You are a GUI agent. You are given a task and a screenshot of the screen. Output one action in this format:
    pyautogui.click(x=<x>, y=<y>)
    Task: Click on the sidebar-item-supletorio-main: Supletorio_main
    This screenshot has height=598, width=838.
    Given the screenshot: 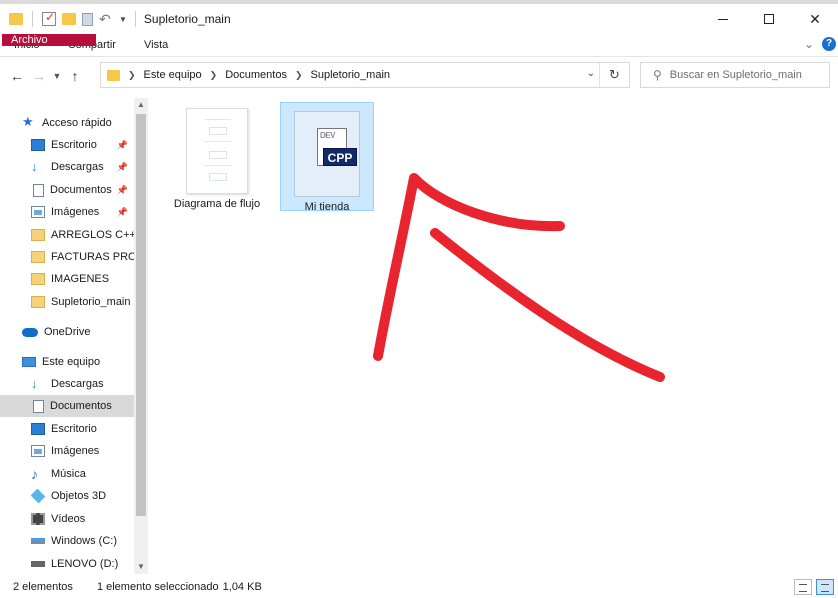 What is the action you would take?
    pyautogui.click(x=67, y=302)
    